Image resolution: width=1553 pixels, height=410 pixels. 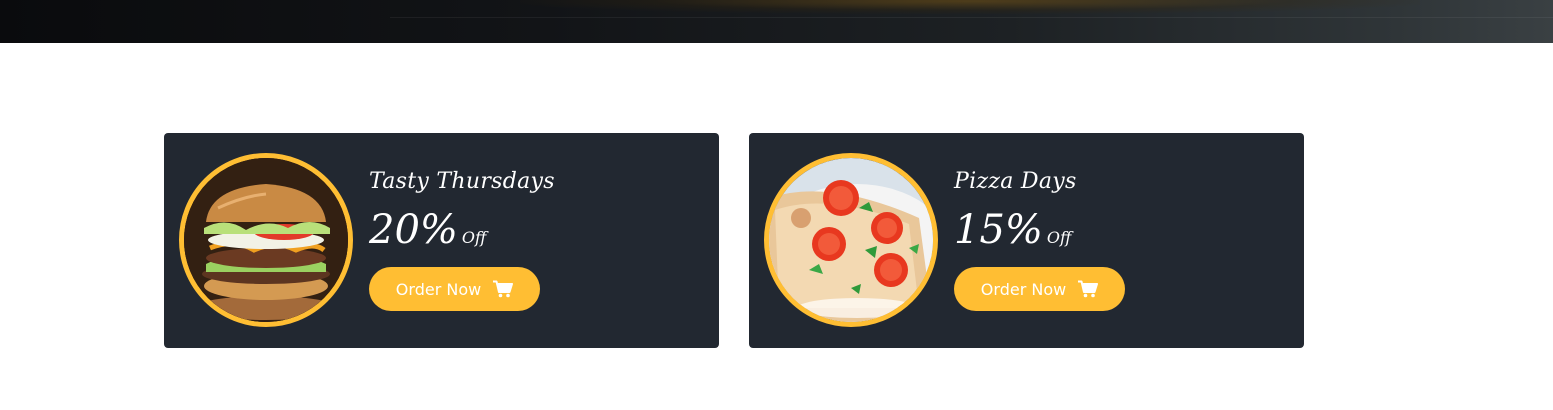 What do you see at coordinates (776, 21) in the screenshot?
I see `hero-banner-bottom` at bounding box center [776, 21].